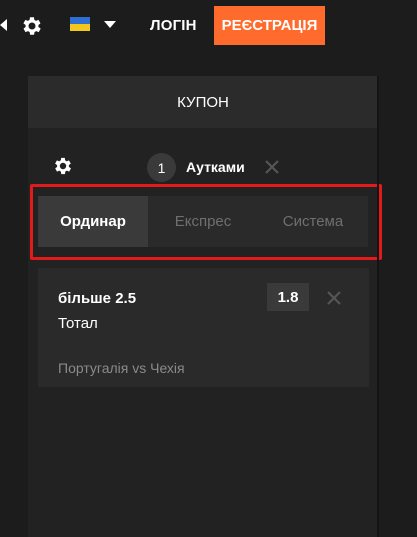 The width and height of the screenshot is (417, 537). Describe the element at coordinates (121, 368) in the screenshot. I see `bet-match: Португалія vs Чехія` at that location.